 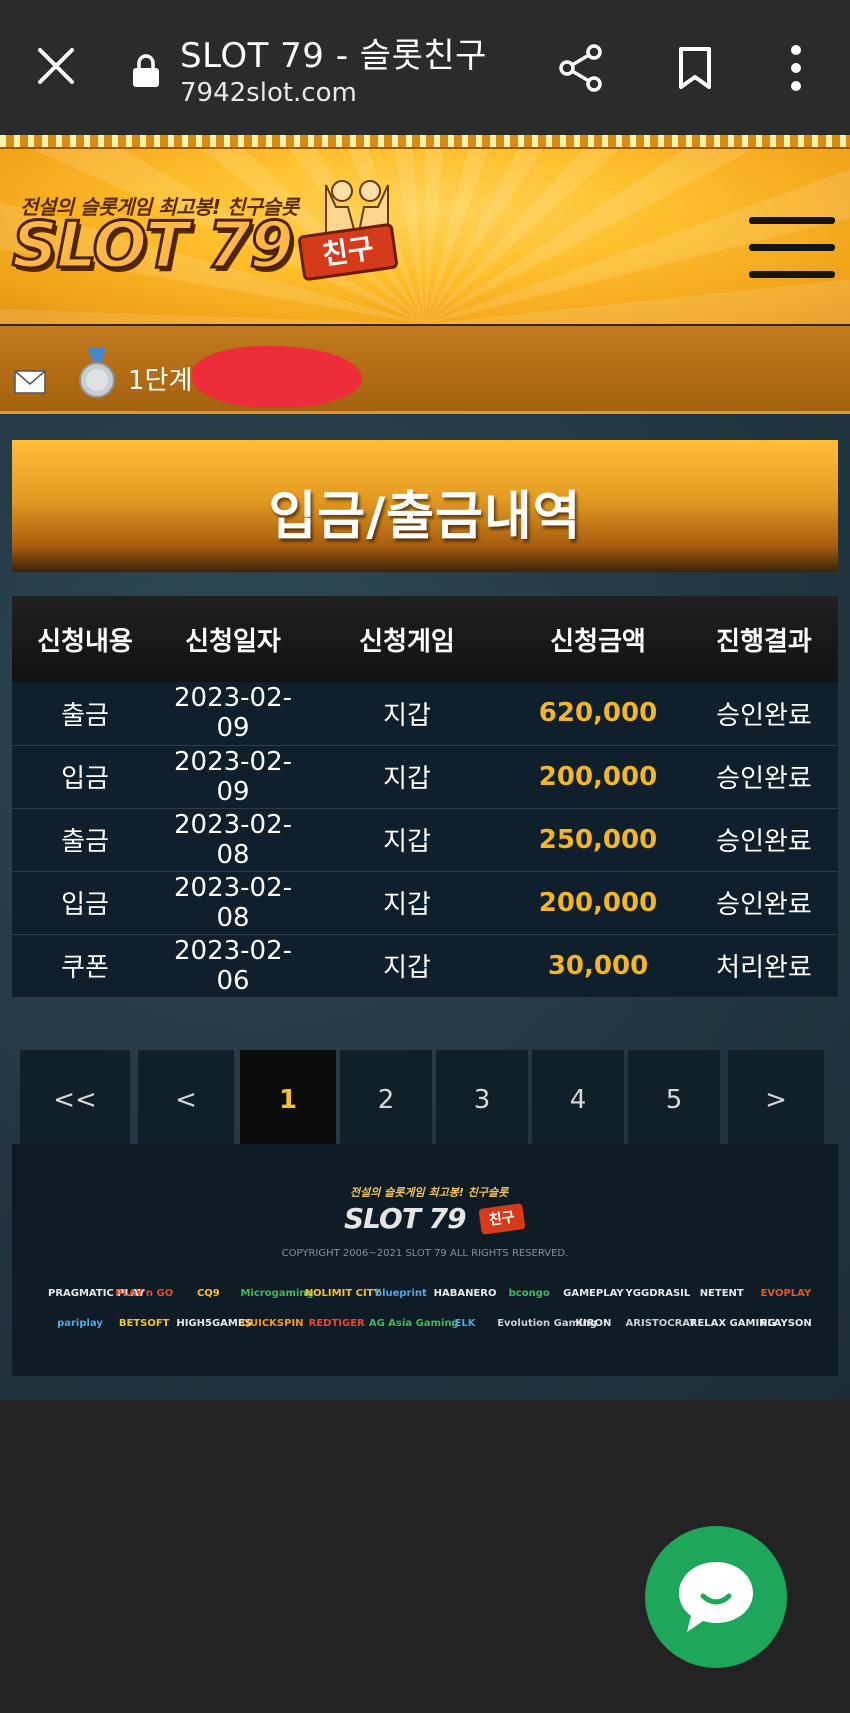 What do you see at coordinates (661, 1323) in the screenshot?
I see `provider-logo: ARISTOCRAT` at bounding box center [661, 1323].